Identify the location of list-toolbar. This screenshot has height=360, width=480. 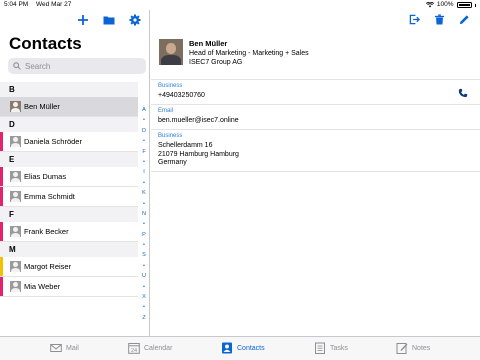
(109, 20).